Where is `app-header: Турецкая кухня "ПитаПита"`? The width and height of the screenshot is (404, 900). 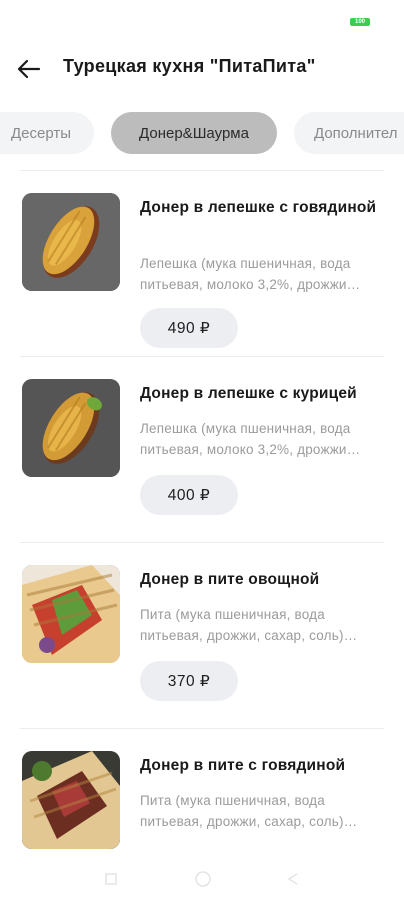
app-header: Турецкая кухня "ПитаПита" is located at coordinates (202, 68).